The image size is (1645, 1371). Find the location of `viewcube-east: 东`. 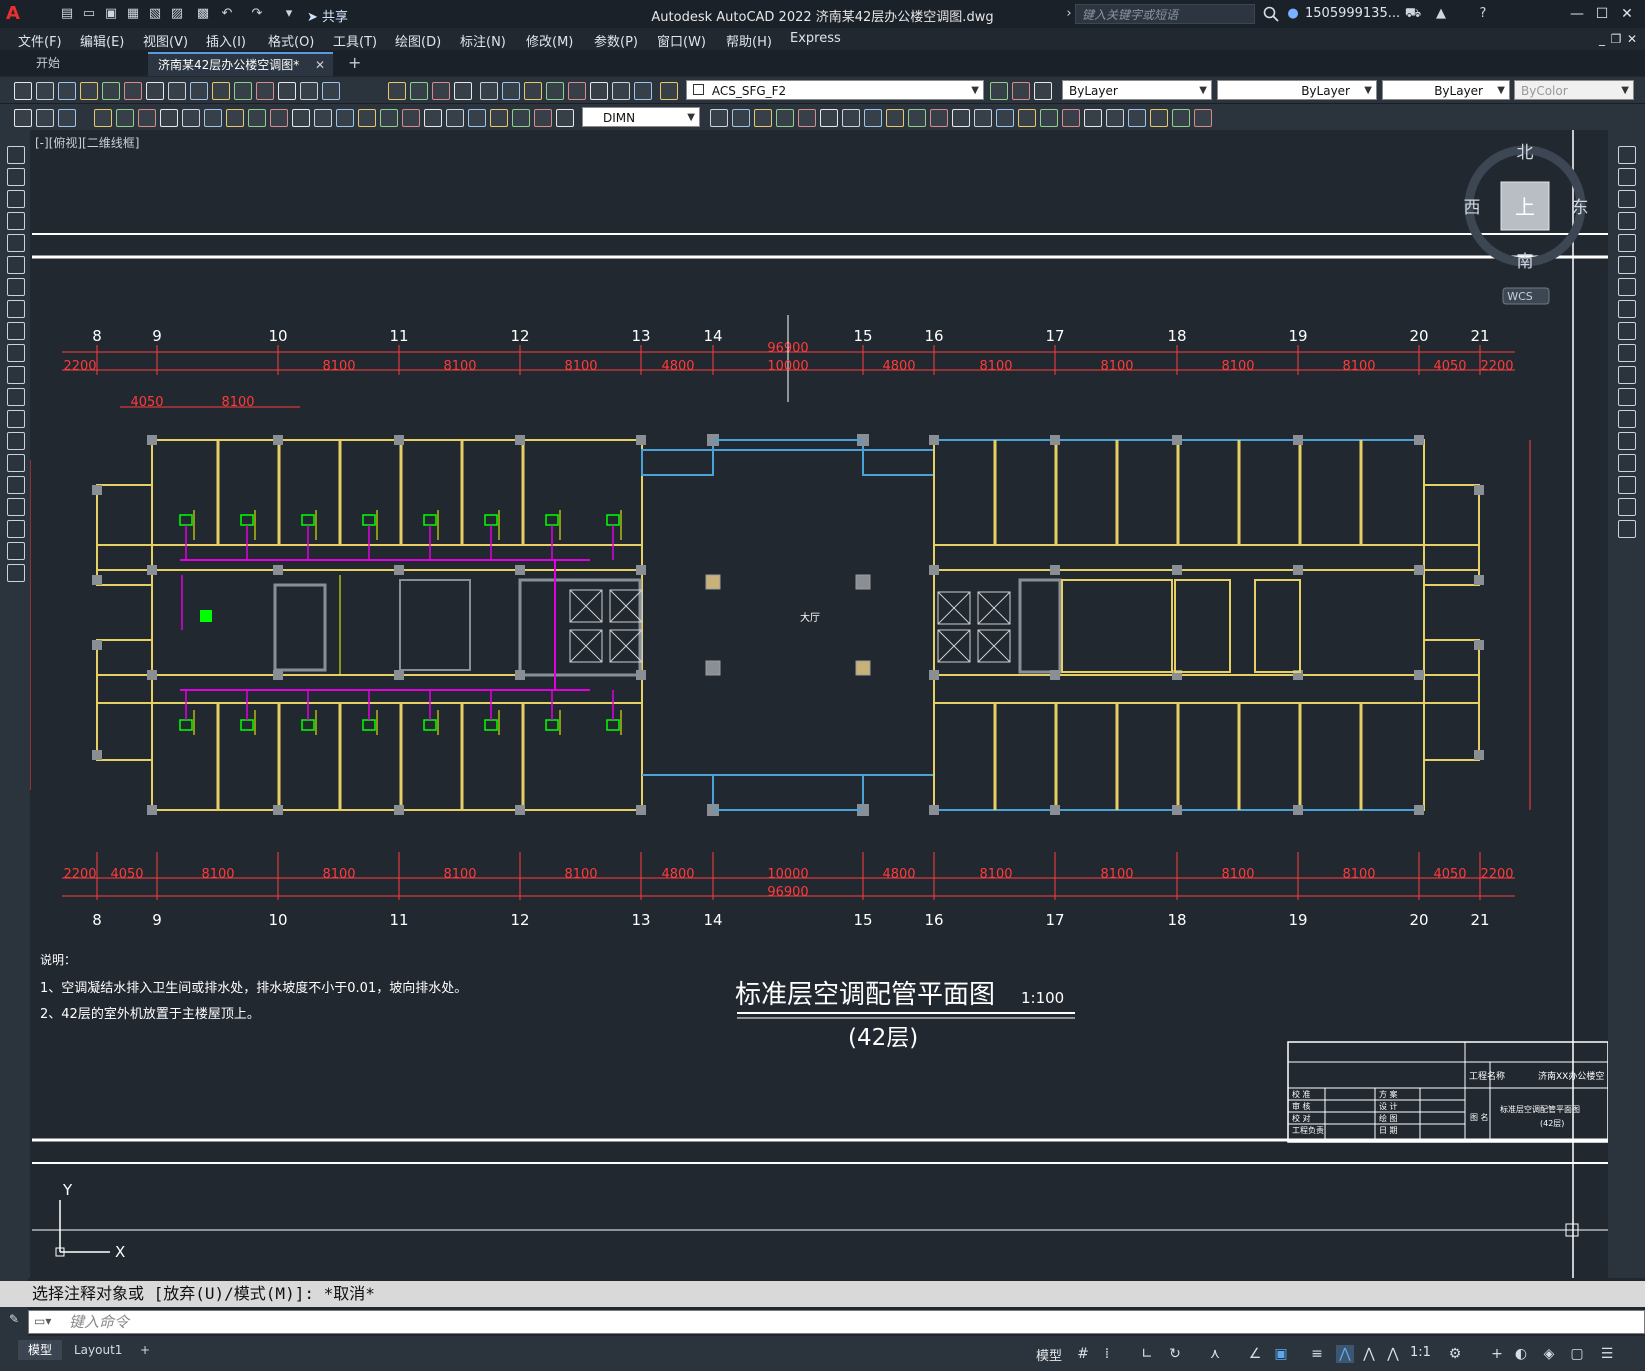

viewcube-east: 东 is located at coordinates (1580, 208).